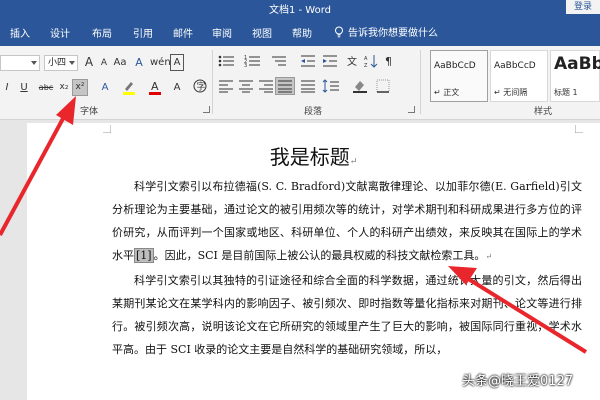 The image size is (600, 400). What do you see at coordinates (383, 86) in the screenshot?
I see `borders-icon` at bounding box center [383, 86].